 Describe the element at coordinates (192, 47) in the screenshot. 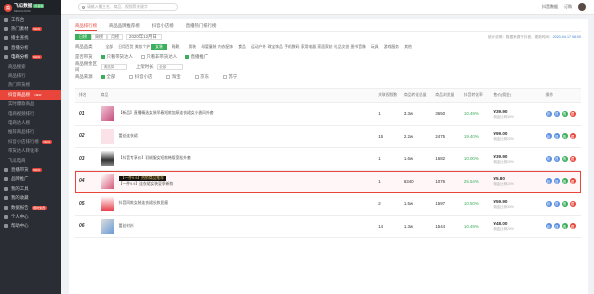

I see `category-option: 男装` at that location.